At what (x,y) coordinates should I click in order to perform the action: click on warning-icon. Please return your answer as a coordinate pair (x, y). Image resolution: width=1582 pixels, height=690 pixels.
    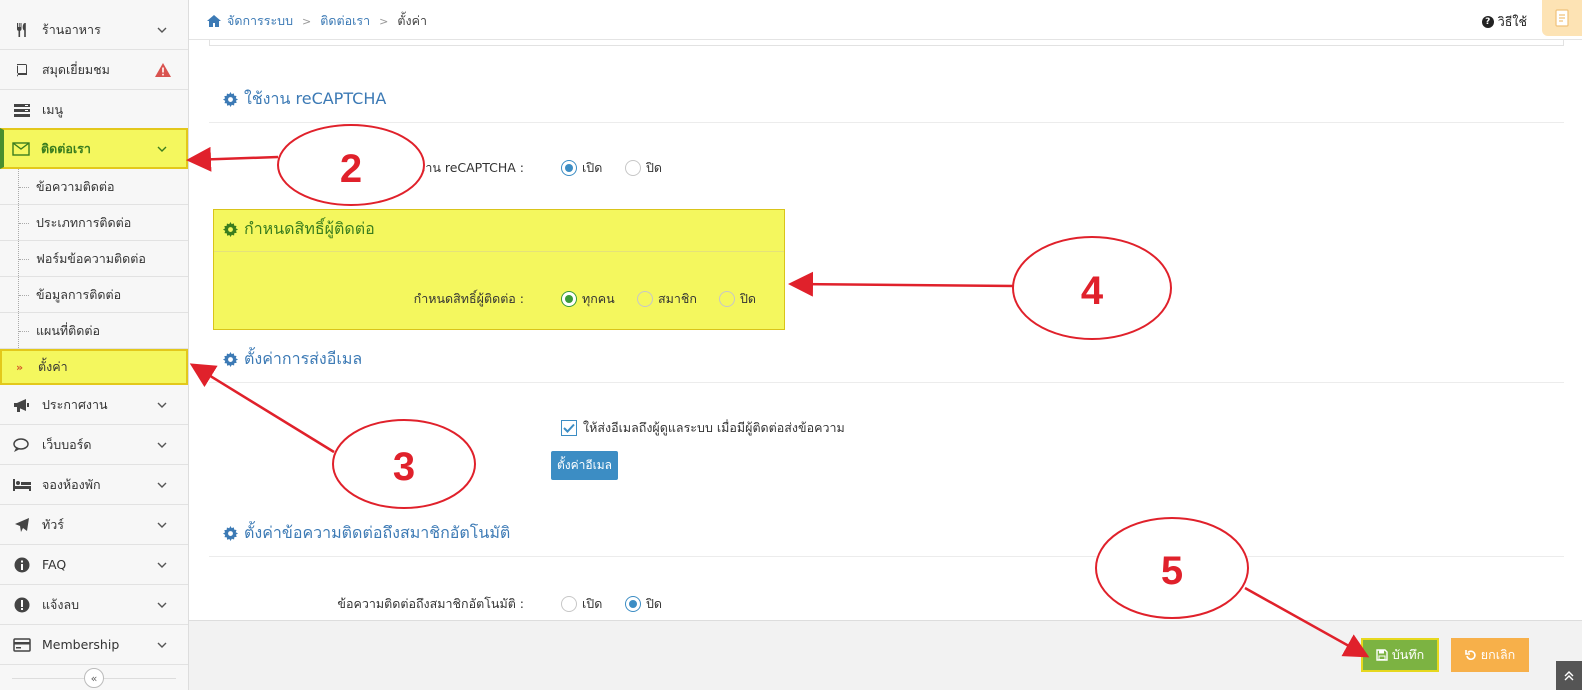
    Looking at the image, I should click on (163, 69).